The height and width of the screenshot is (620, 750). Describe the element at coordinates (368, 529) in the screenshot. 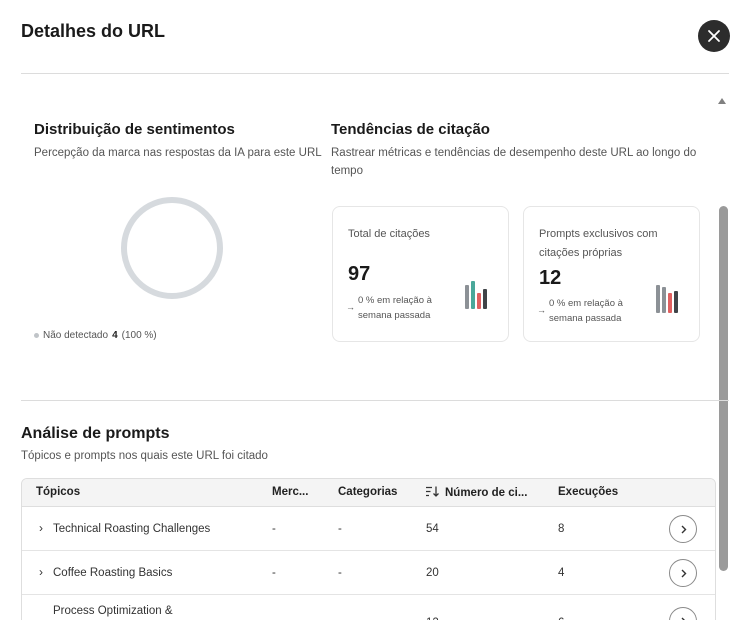

I see `table-row: › Technical Roasting Challenges - - 54 8` at that location.